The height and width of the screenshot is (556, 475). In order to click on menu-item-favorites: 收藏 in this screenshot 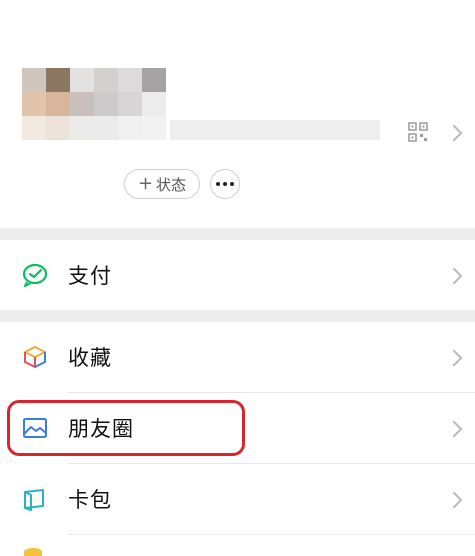, I will do `click(237, 357)`.